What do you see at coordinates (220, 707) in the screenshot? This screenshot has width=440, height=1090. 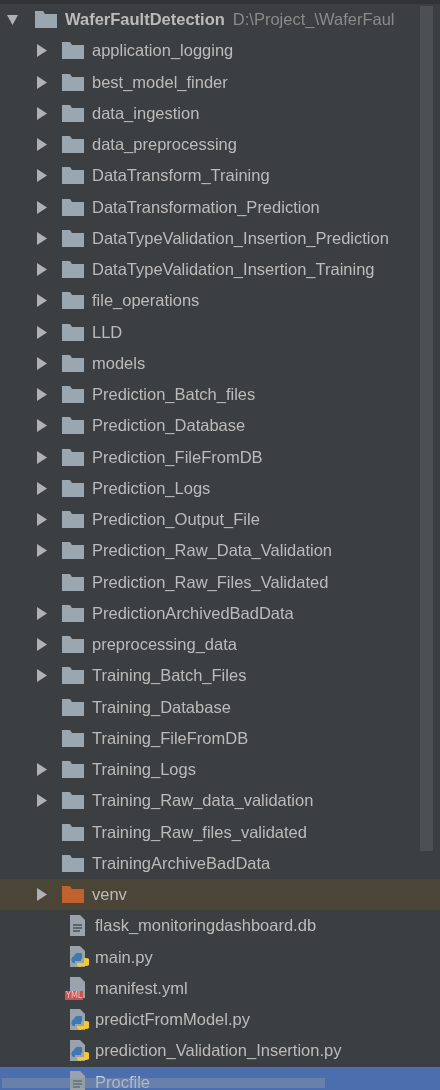 I see `tree-row: Training_Database` at bounding box center [220, 707].